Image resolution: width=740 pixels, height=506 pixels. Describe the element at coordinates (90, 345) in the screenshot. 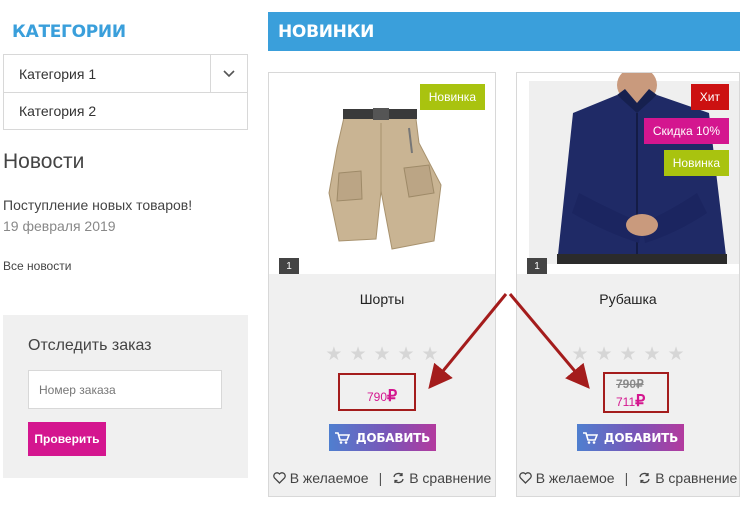

I see `track-order-title: Отследить заказ` at that location.